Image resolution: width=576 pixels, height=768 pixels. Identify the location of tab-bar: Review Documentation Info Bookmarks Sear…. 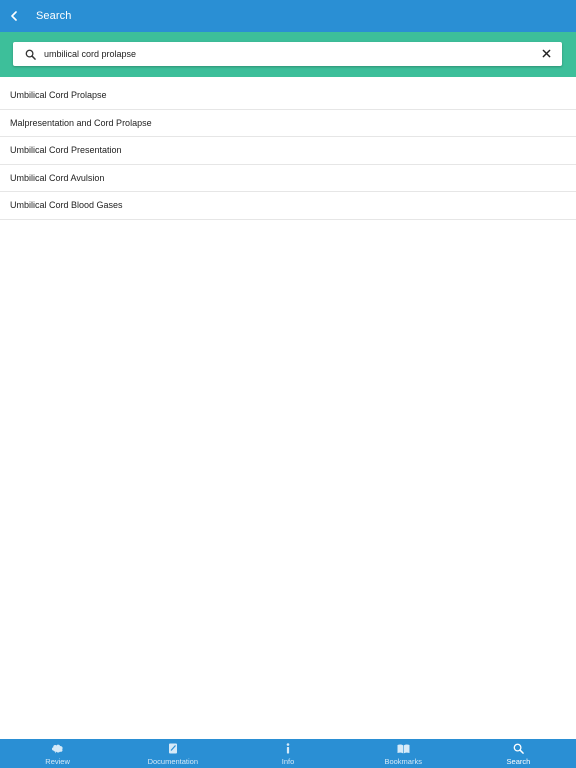
(288, 753).